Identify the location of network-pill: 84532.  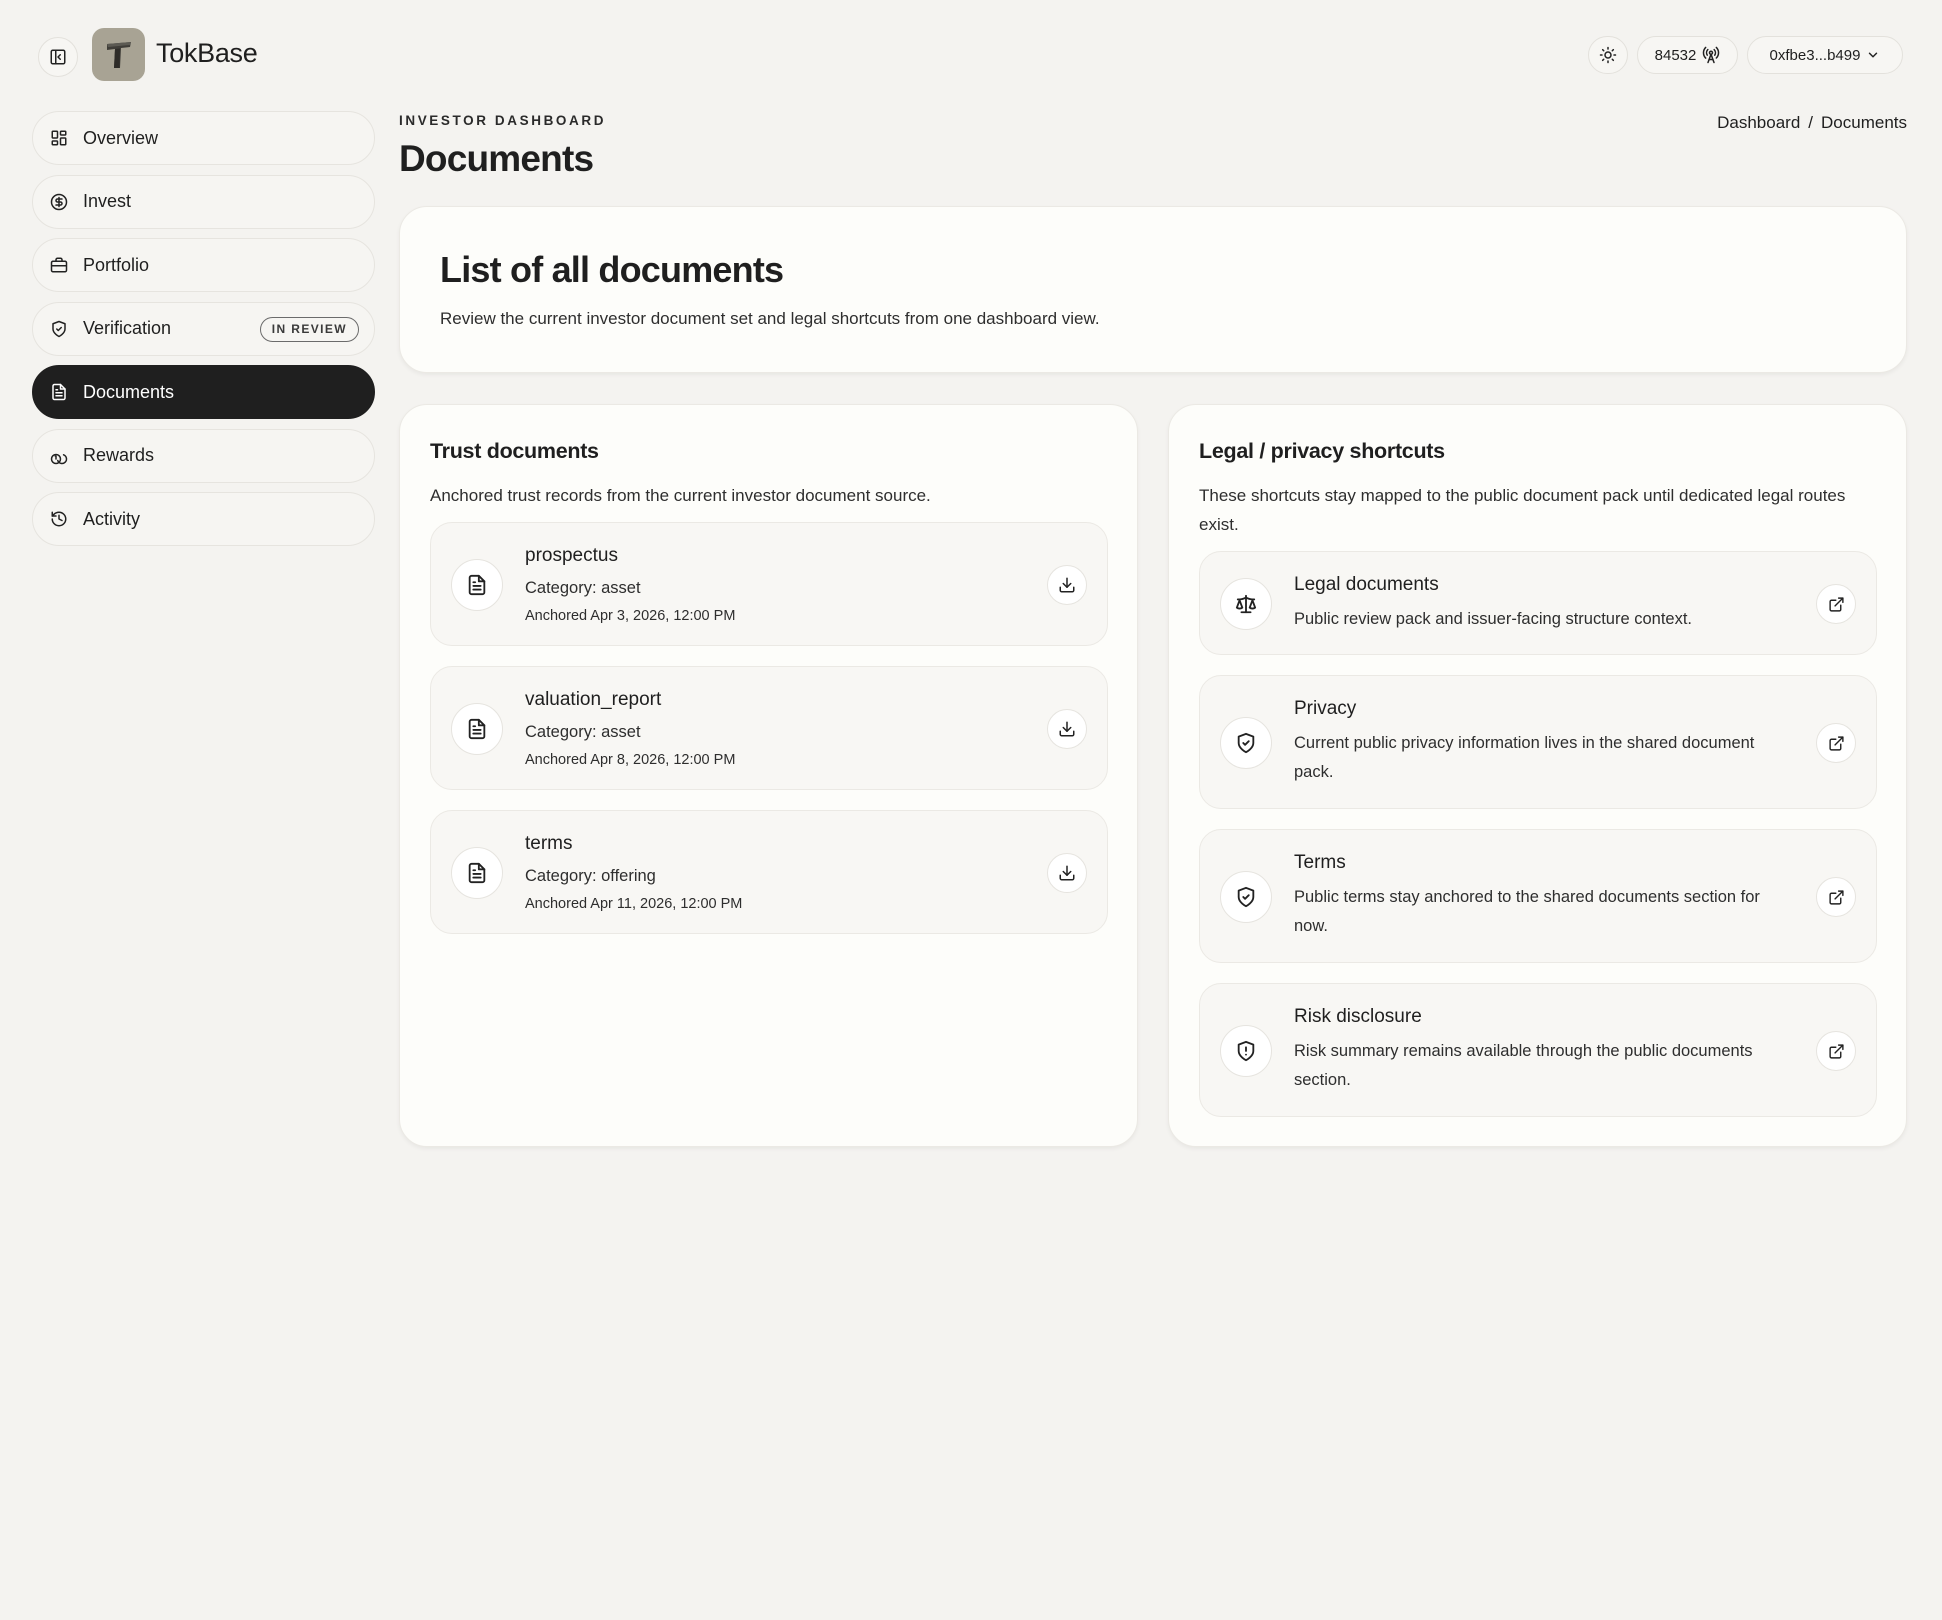
(1687, 55).